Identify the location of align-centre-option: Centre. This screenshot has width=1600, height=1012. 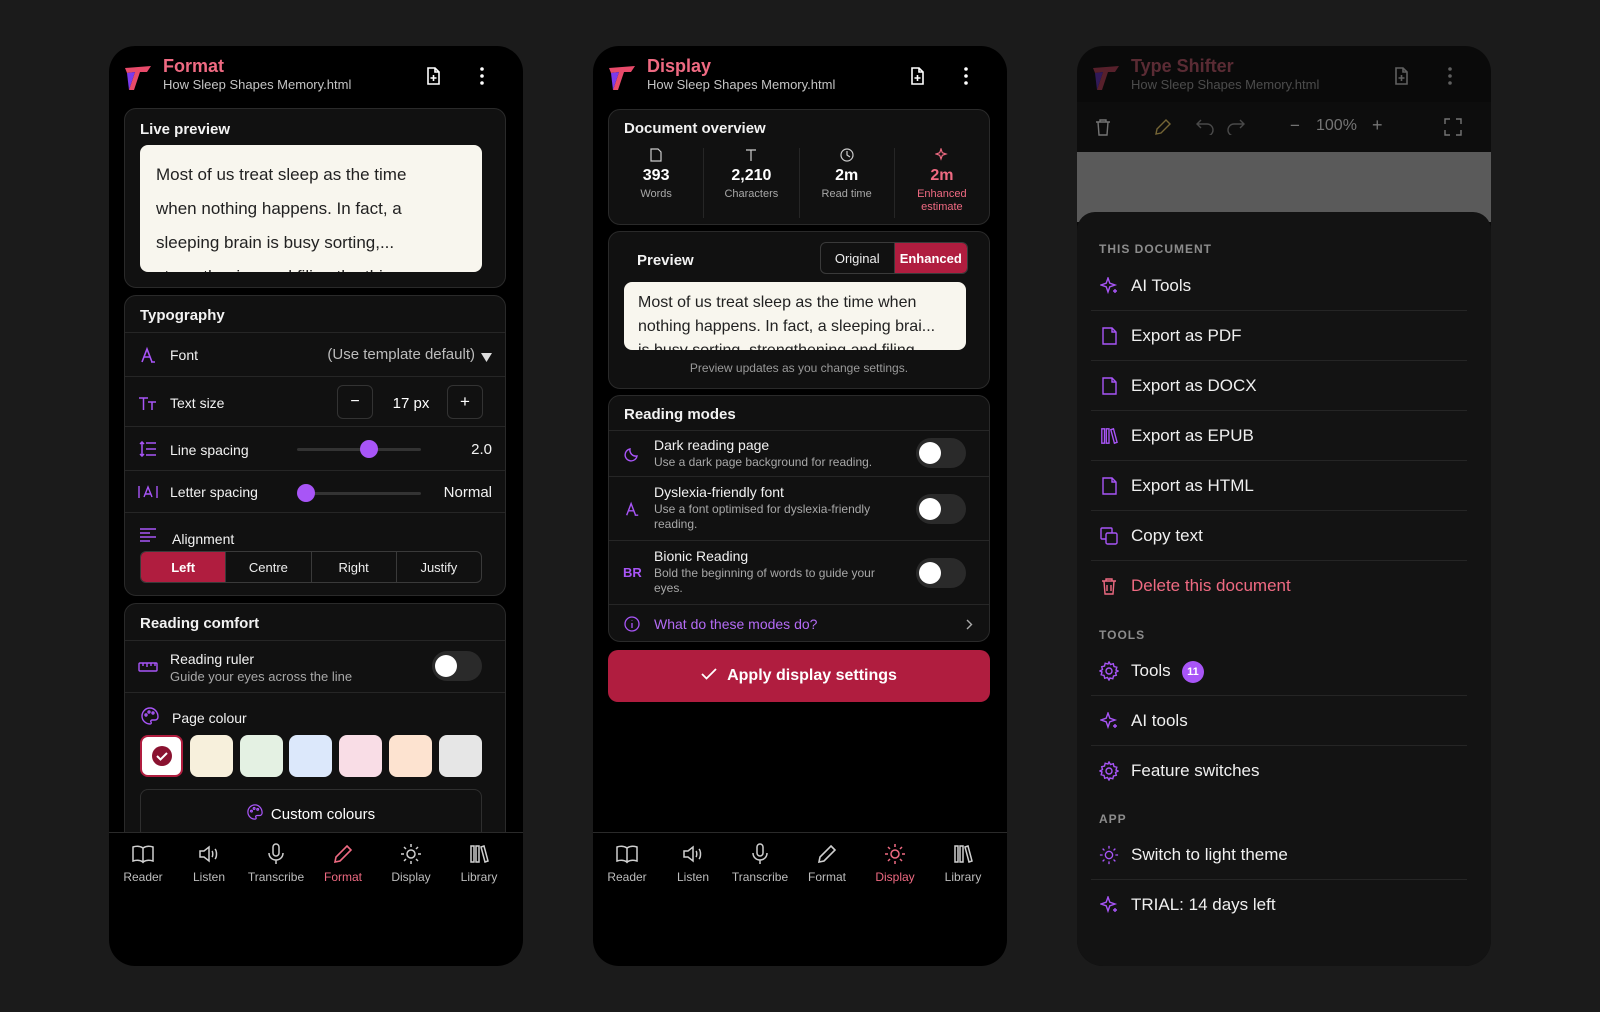
(267, 567).